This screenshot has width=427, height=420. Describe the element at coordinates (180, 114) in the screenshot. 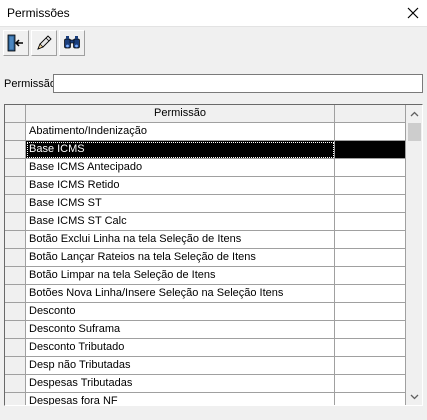

I see `header-permission: Permissão` at that location.